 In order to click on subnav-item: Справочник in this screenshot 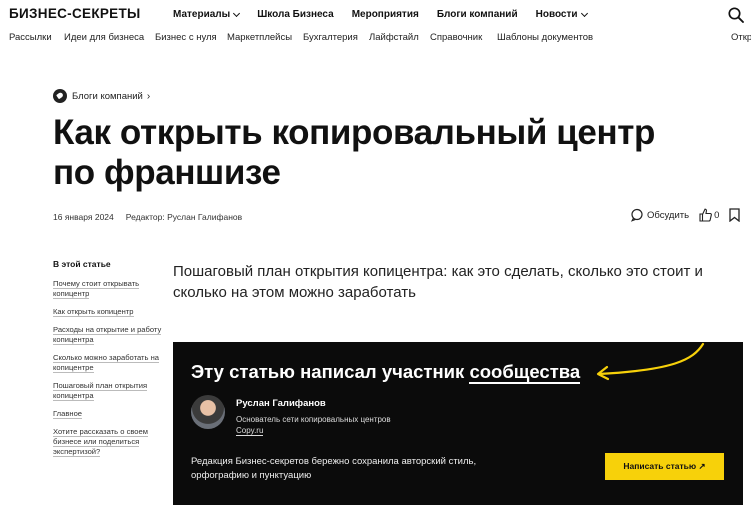, I will do `click(456, 37)`.